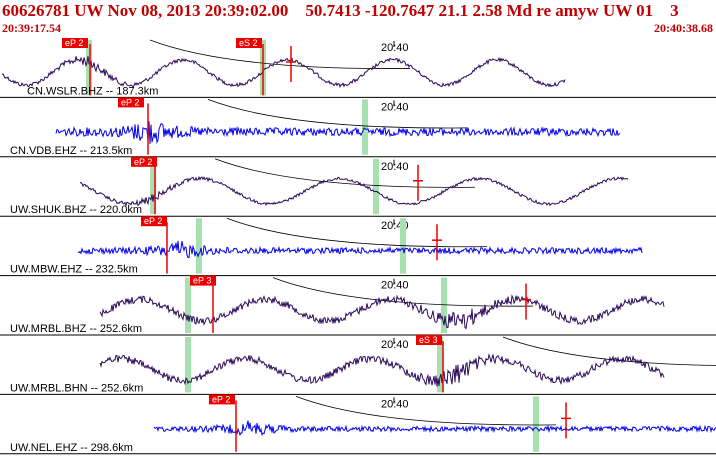 The image size is (716, 458). I want to click on channel-label: UW.MRBL.BHZ -- 252.6km, so click(76, 329).